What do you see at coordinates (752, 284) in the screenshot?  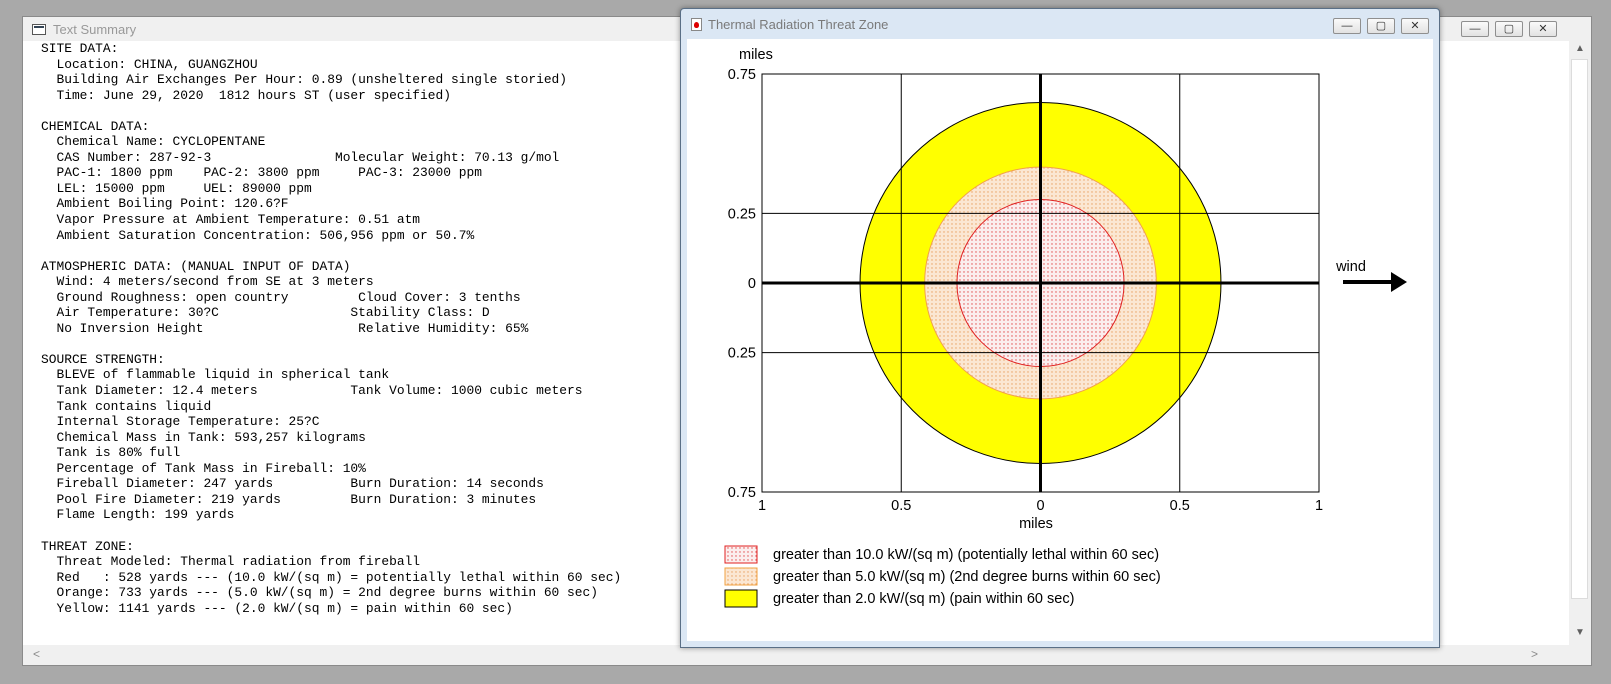 I see `y-tick-label: 0` at bounding box center [752, 284].